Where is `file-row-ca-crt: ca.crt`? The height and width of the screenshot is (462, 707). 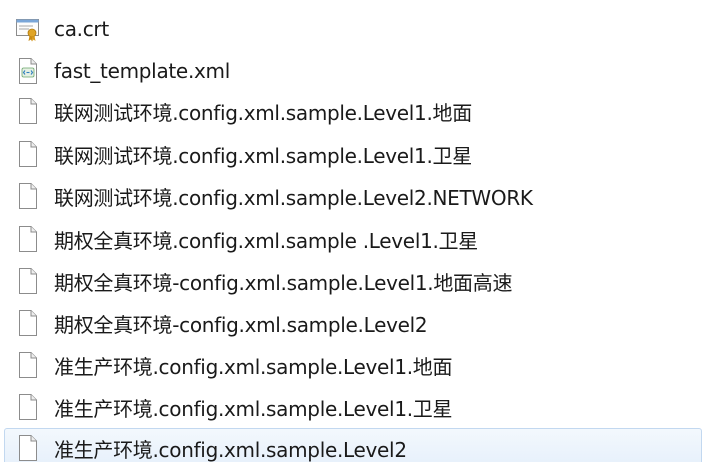
file-row-ca-crt: ca.crt is located at coordinates (353, 29).